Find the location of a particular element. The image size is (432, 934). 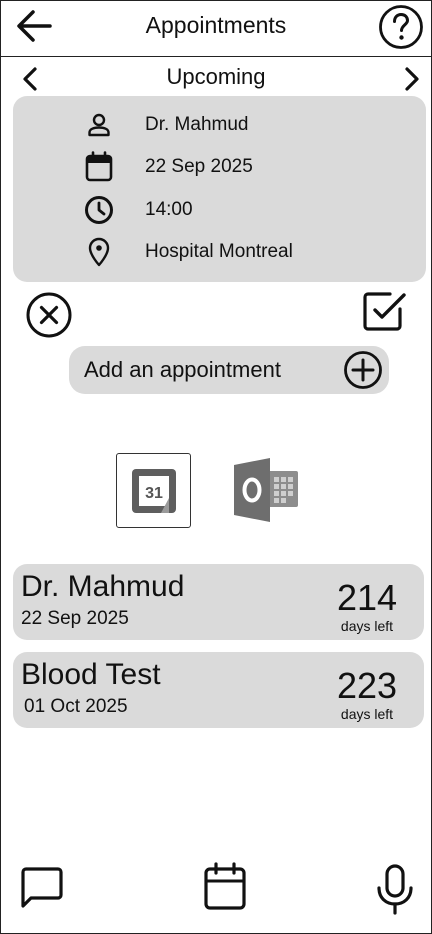

location-row: Hospital Montreal is located at coordinates (188, 252).